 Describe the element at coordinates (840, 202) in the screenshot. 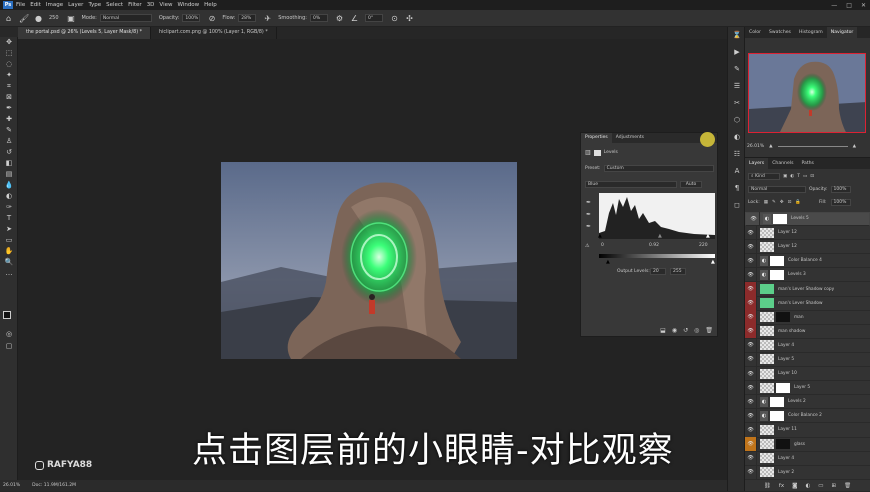

I see `fill-field: 100%` at that location.